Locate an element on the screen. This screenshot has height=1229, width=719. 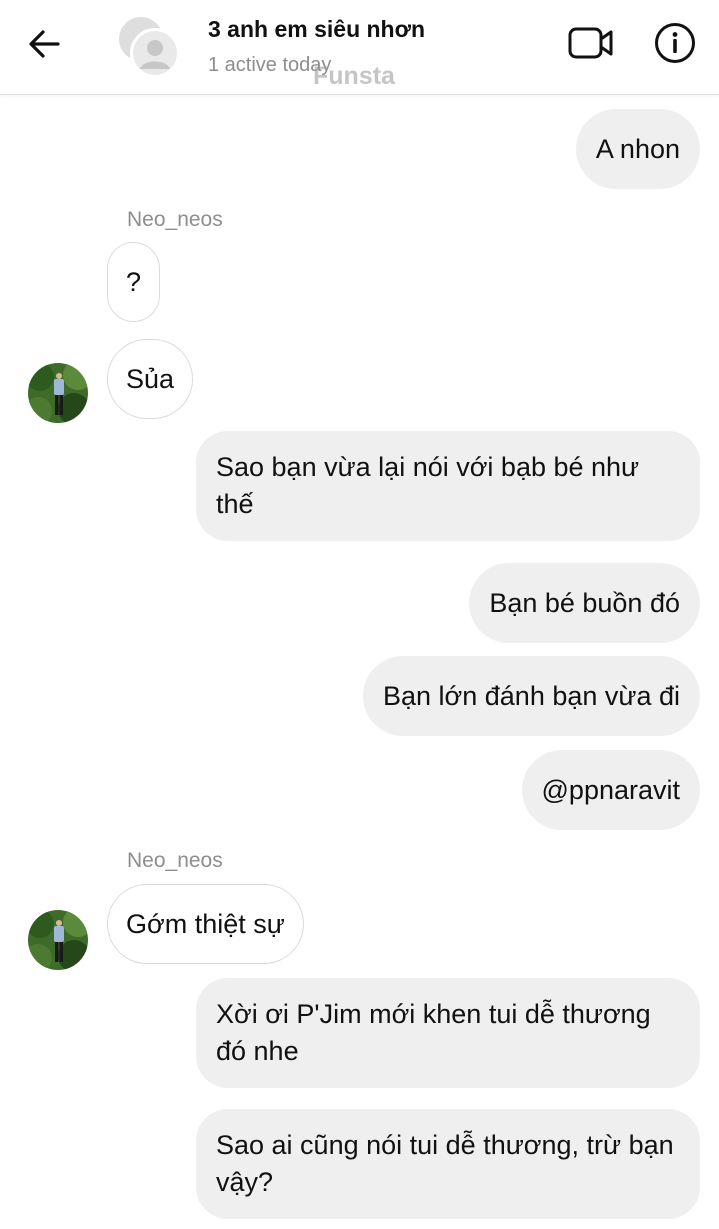
group-avatar is located at coordinates (148, 46).